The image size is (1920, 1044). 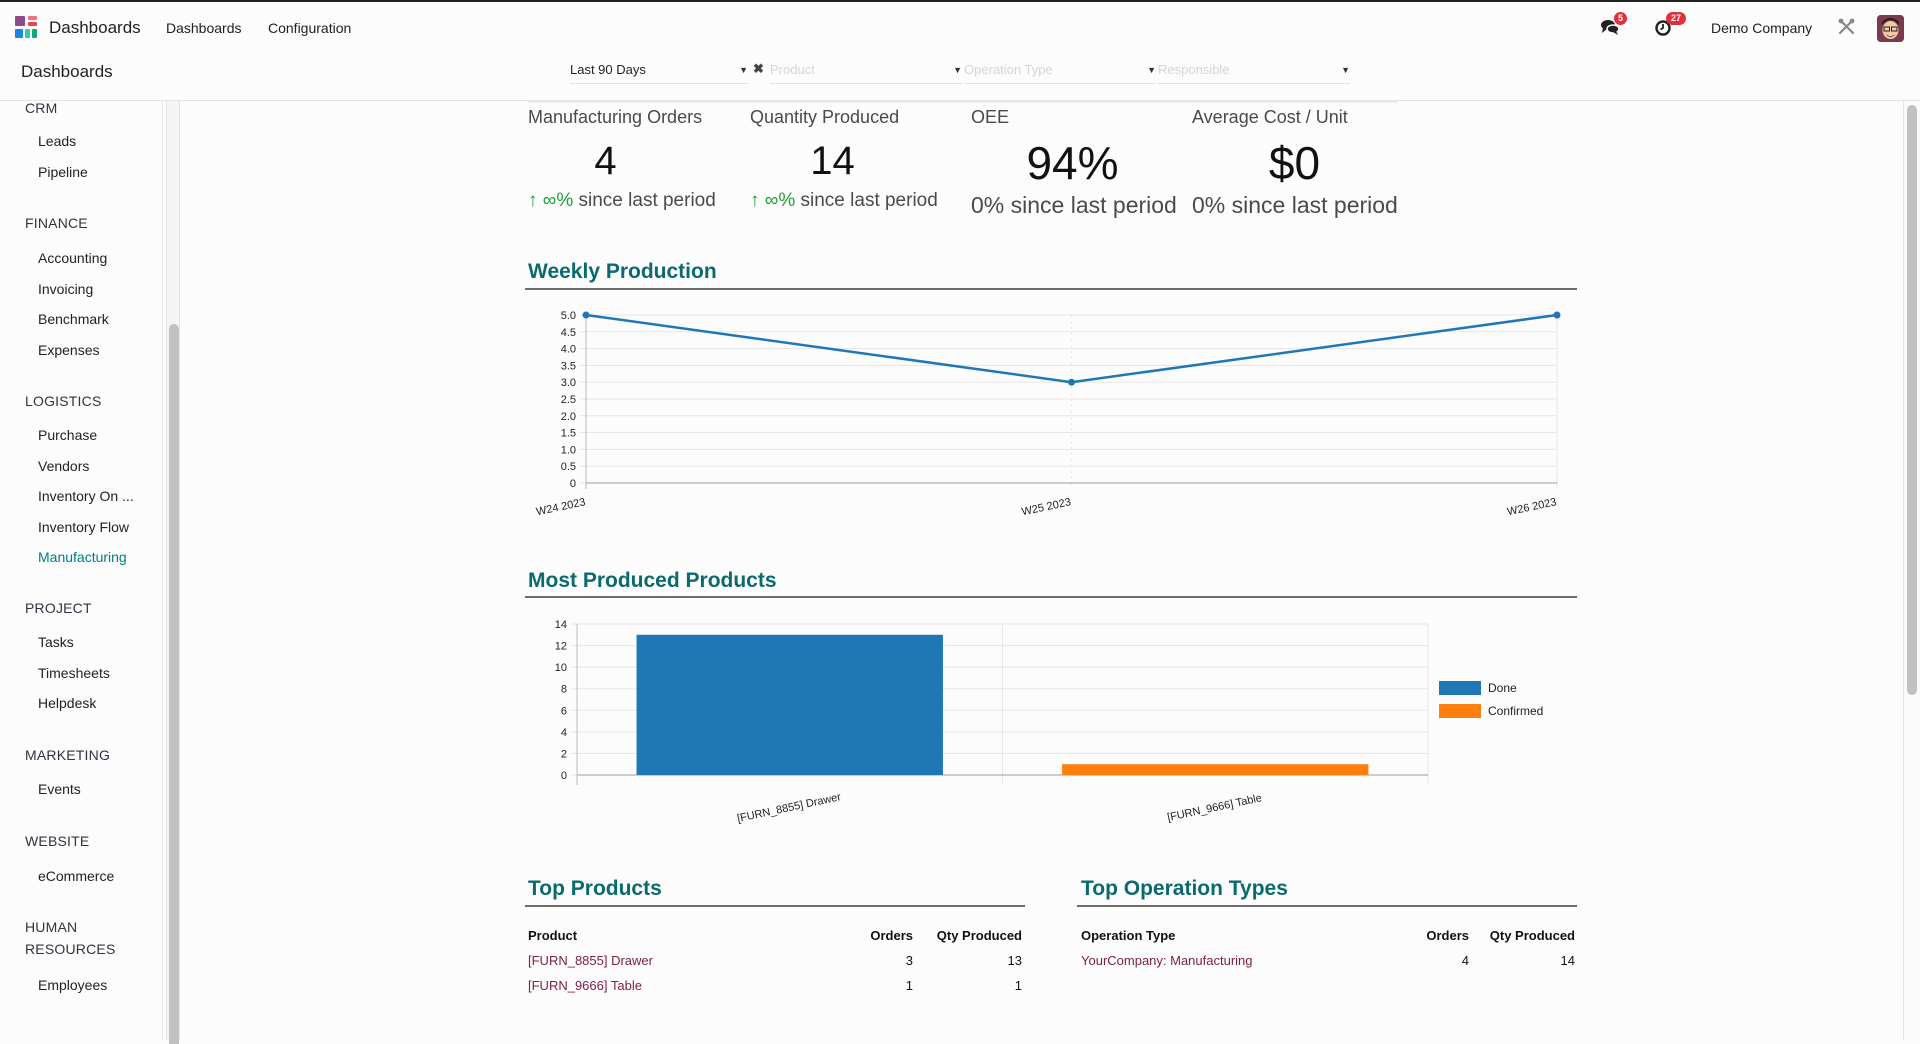 I want to click on kpi-value: 4, so click(x=605, y=161).